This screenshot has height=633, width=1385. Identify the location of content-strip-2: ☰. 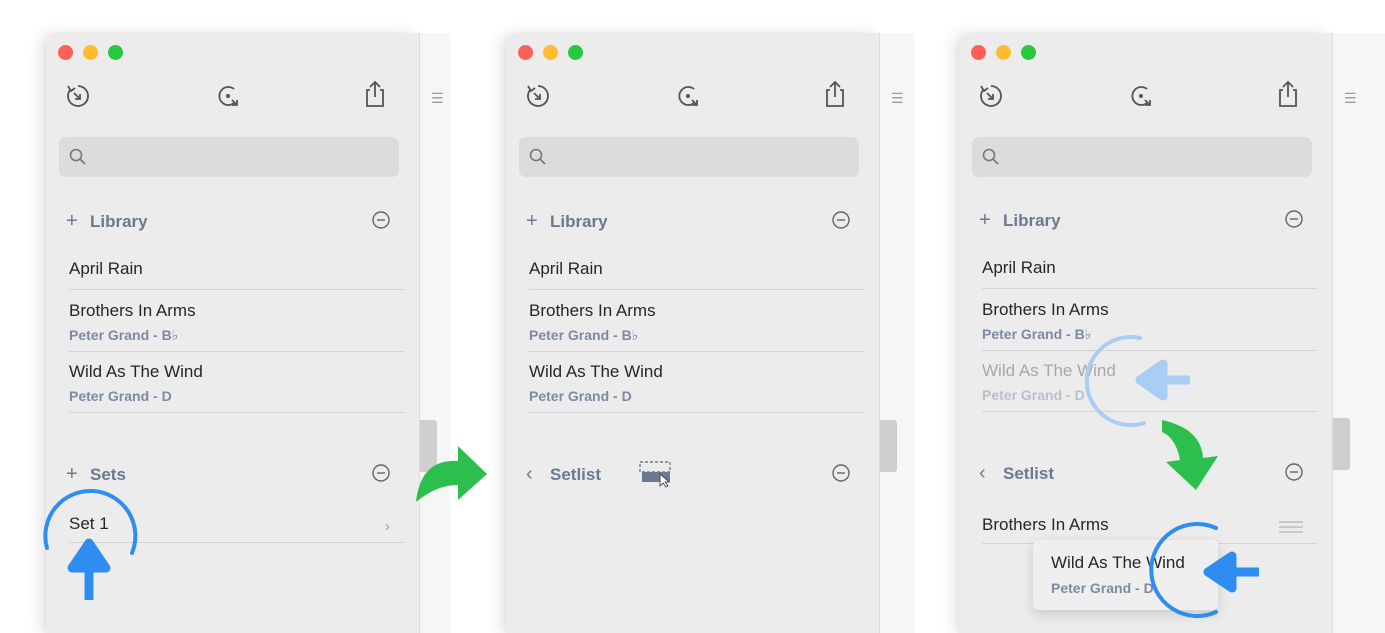
(896, 333).